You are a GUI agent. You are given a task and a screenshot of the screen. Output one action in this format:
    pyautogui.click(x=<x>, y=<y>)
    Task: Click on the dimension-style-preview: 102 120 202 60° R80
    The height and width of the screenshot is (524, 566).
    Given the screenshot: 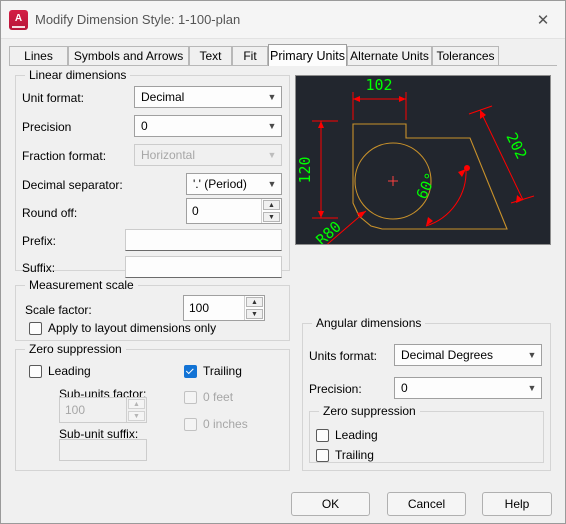 What is the action you would take?
    pyautogui.click(x=423, y=160)
    